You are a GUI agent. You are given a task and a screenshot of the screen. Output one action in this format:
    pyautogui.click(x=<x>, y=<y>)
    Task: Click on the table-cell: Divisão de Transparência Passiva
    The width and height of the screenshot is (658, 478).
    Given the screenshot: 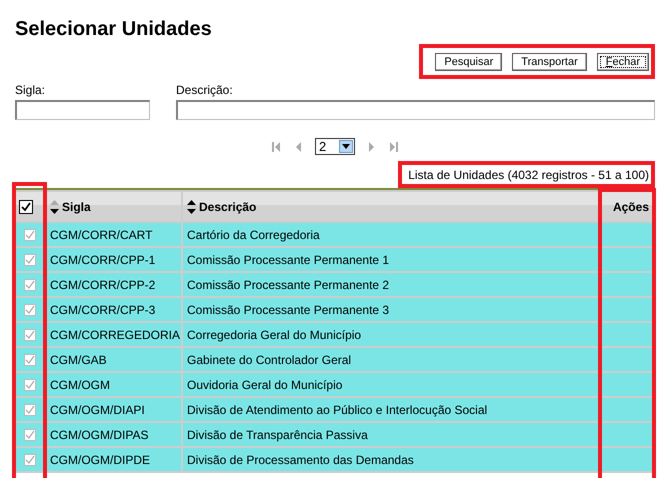 What is the action you would take?
    pyautogui.click(x=391, y=434)
    